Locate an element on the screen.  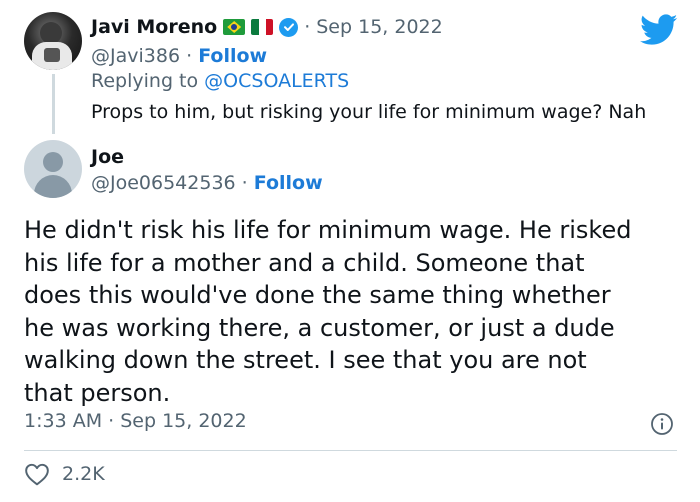
avatar-javi is located at coordinates (53, 41).